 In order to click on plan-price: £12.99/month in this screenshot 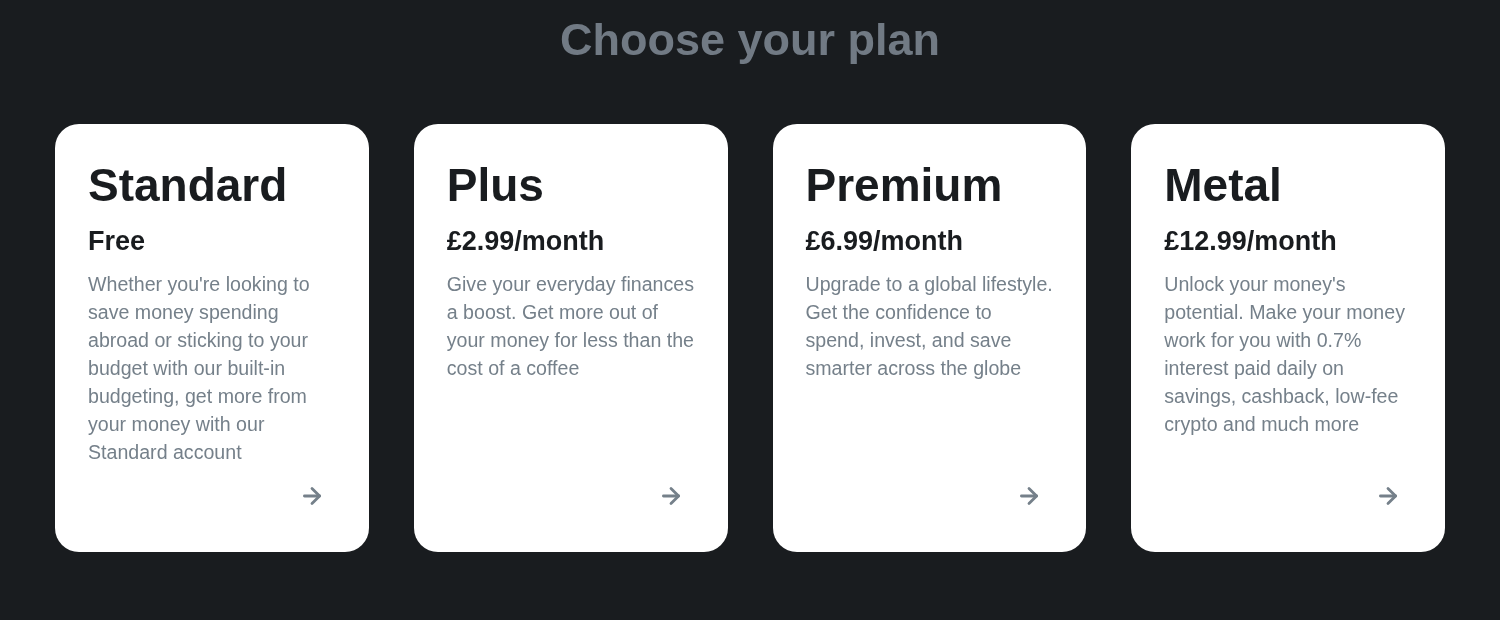, I will do `click(1250, 241)`.